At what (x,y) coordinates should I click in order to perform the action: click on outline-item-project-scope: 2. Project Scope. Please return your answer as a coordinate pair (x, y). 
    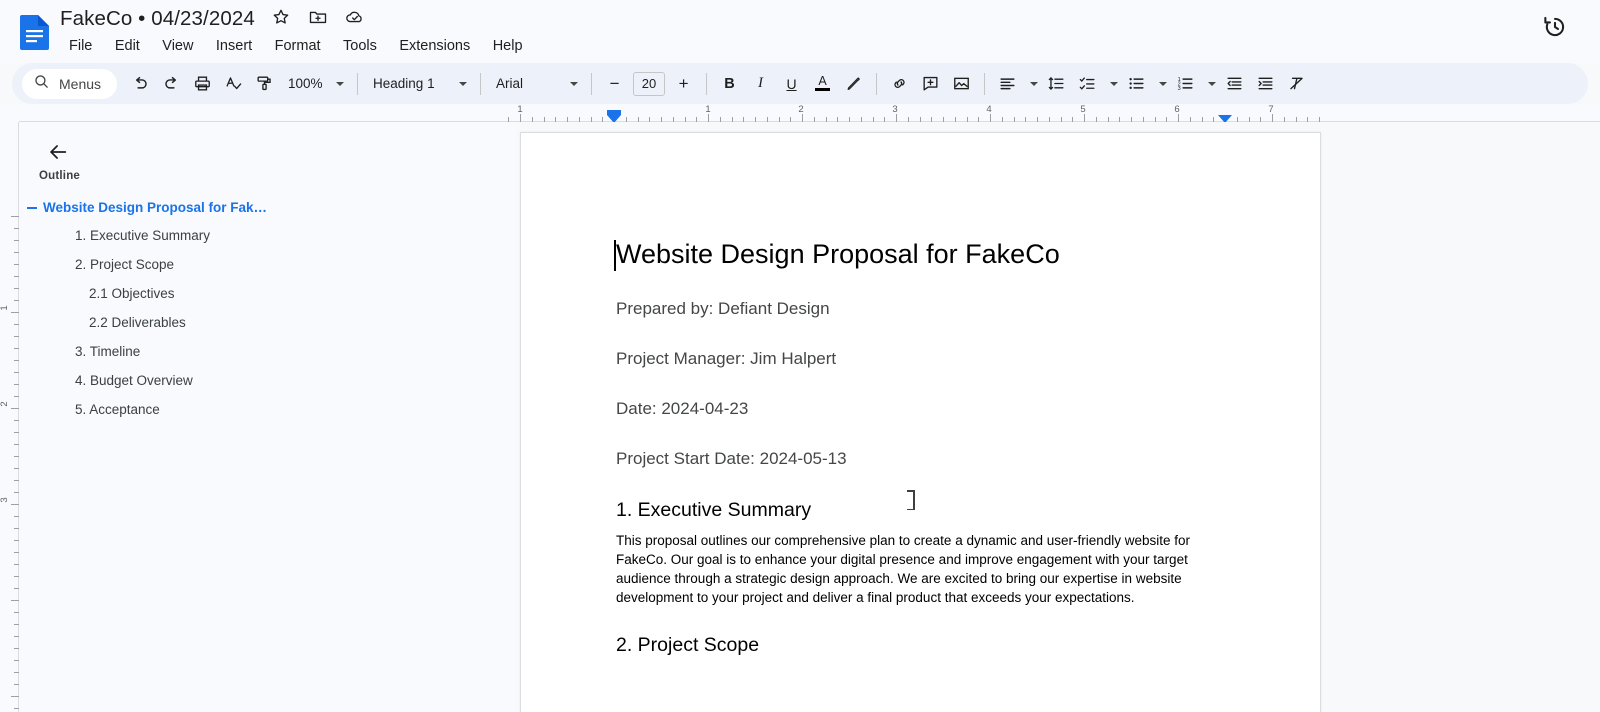
    Looking at the image, I should click on (267, 264).